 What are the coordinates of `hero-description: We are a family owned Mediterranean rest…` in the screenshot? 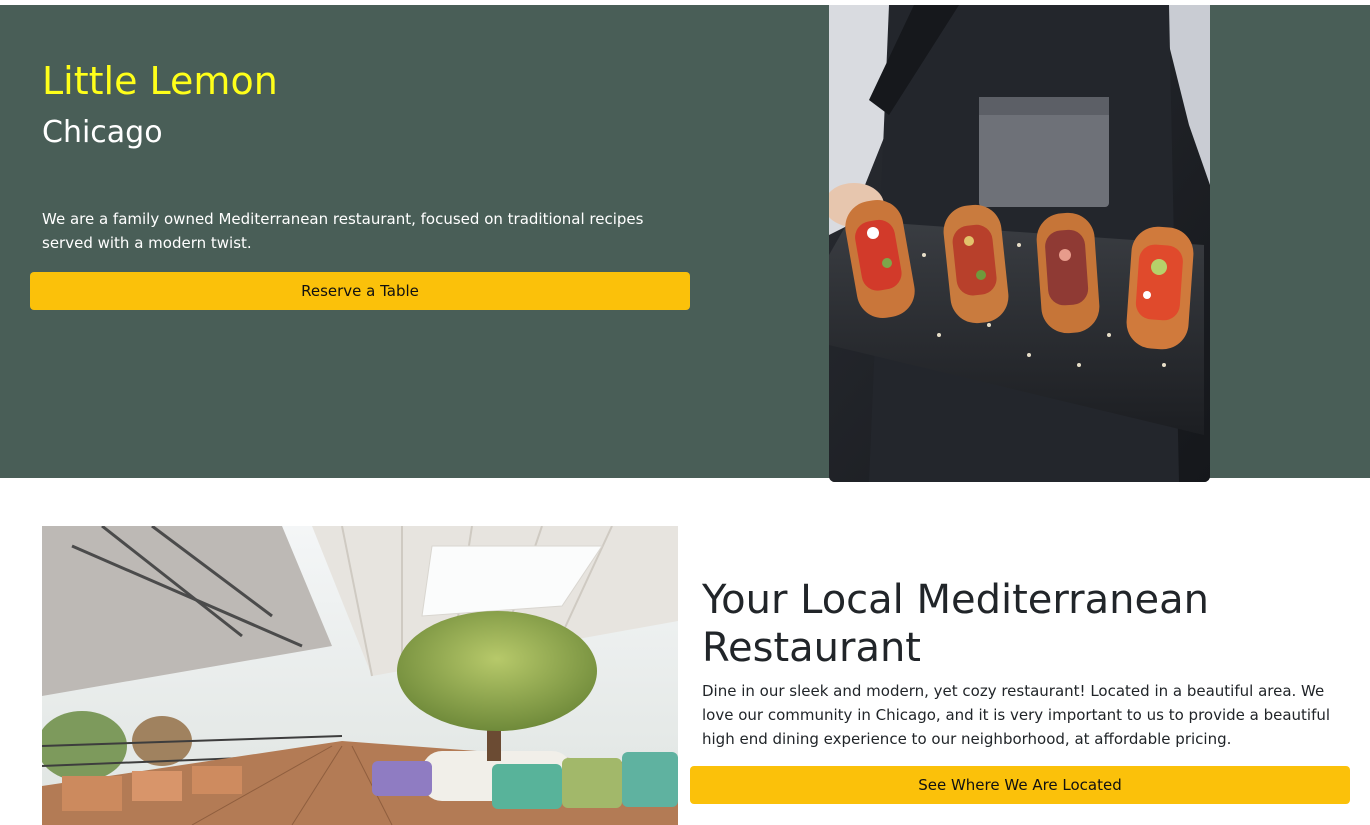 It's located at (343, 231).